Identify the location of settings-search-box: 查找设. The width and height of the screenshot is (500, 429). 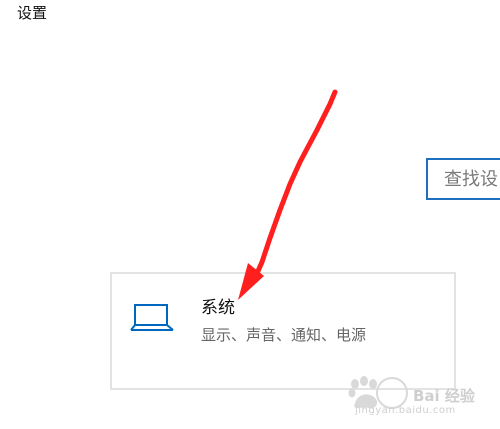
(463, 179).